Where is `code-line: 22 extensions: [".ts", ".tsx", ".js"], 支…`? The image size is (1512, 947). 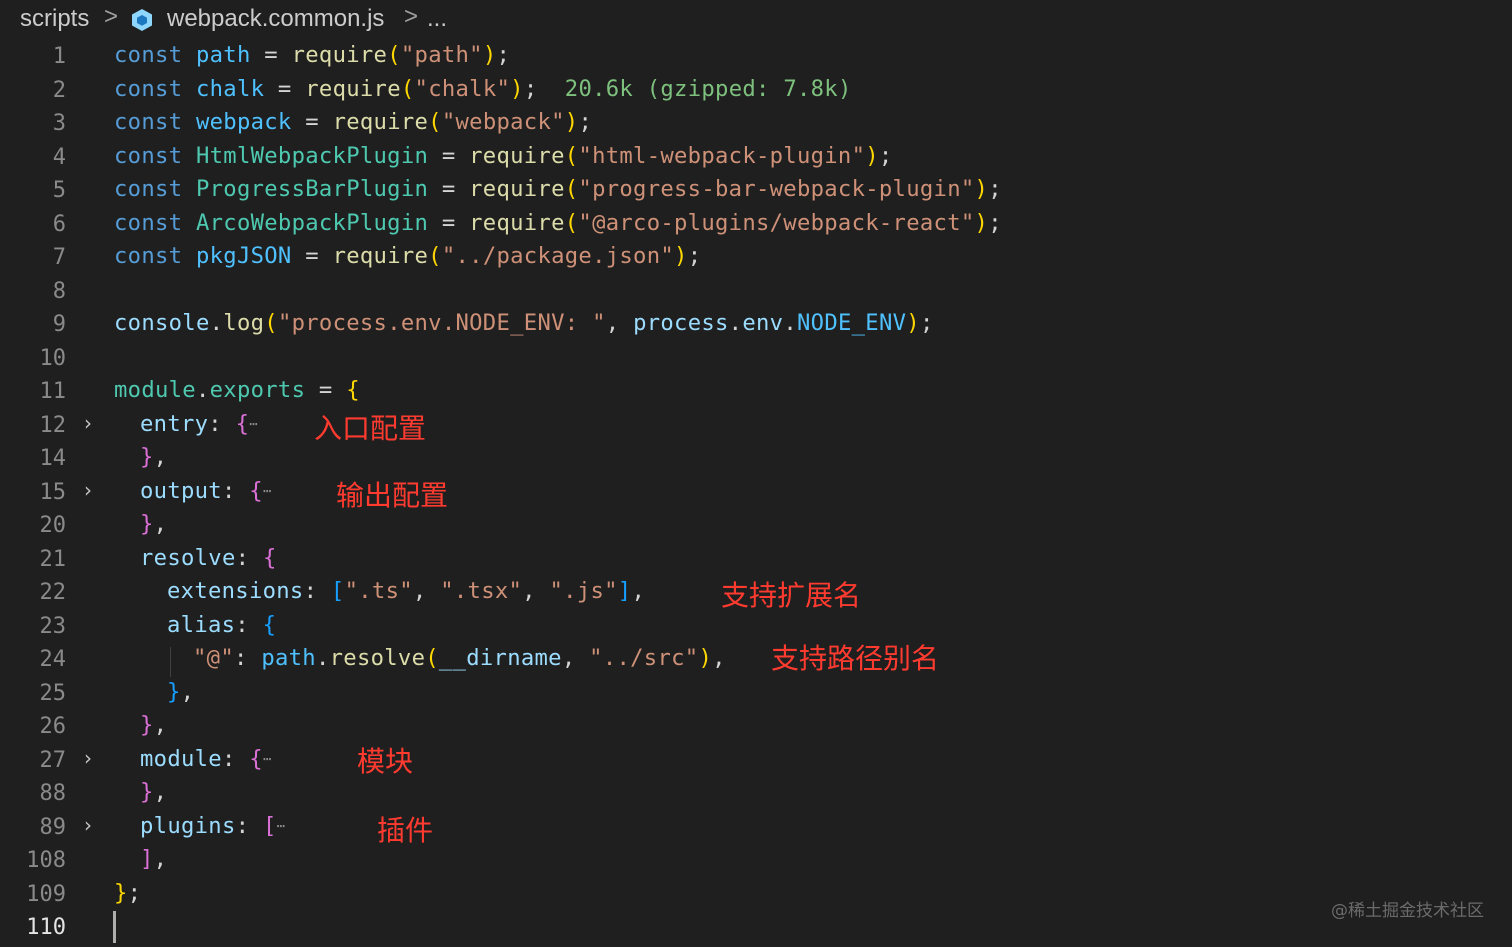 code-line: 22 extensions: [".ts", ".tsx", ".js"], 支… is located at coordinates (756, 594).